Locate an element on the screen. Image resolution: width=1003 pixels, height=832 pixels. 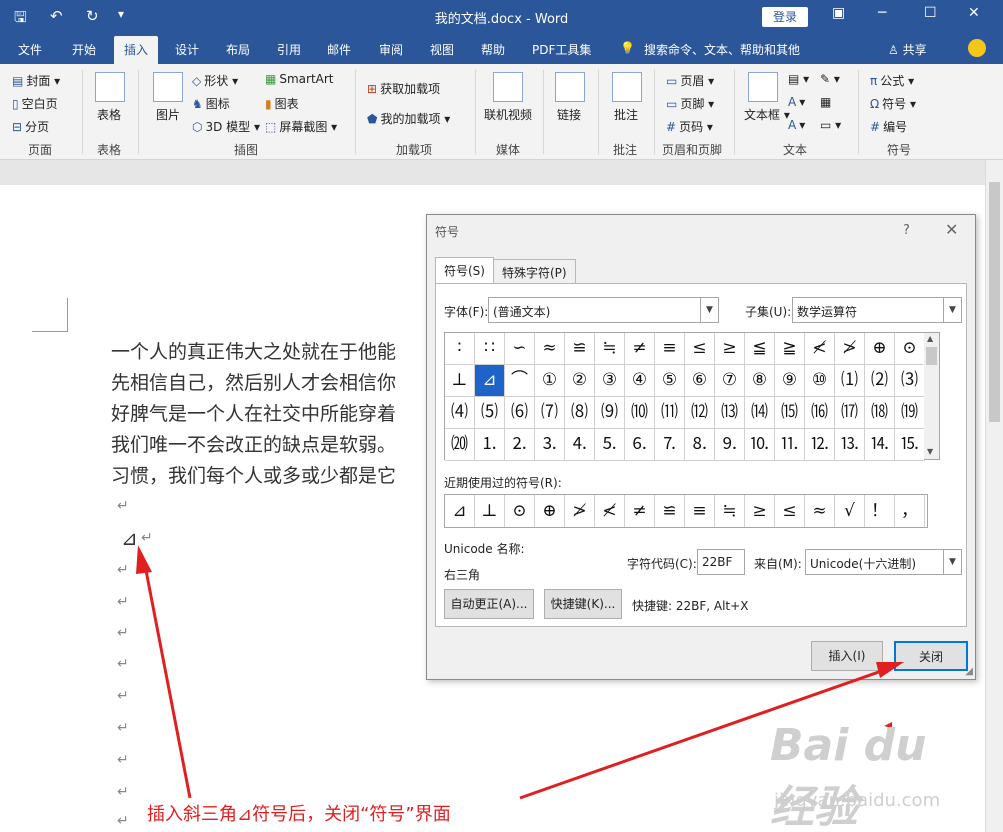
symbol-cell: ≯ is located at coordinates (850, 349).